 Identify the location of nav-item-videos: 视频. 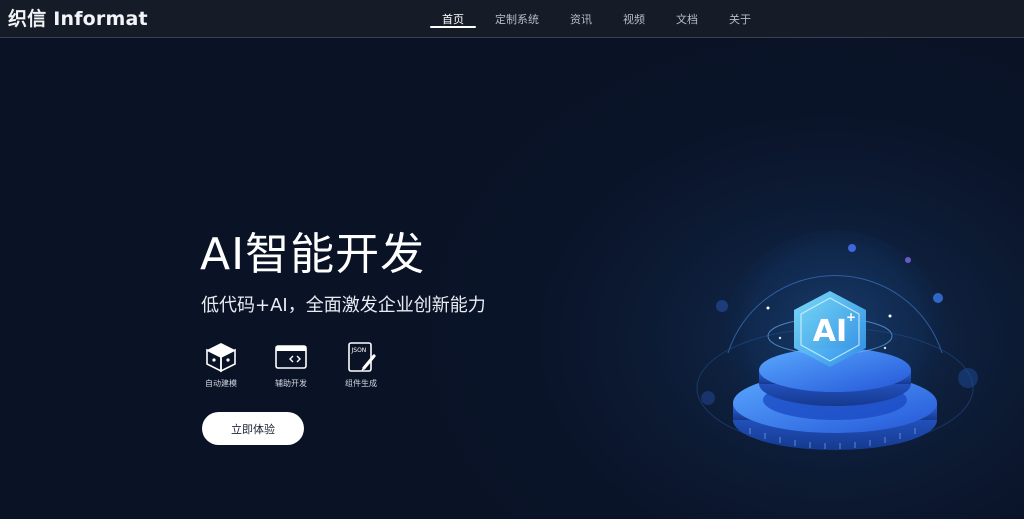
(634, 19).